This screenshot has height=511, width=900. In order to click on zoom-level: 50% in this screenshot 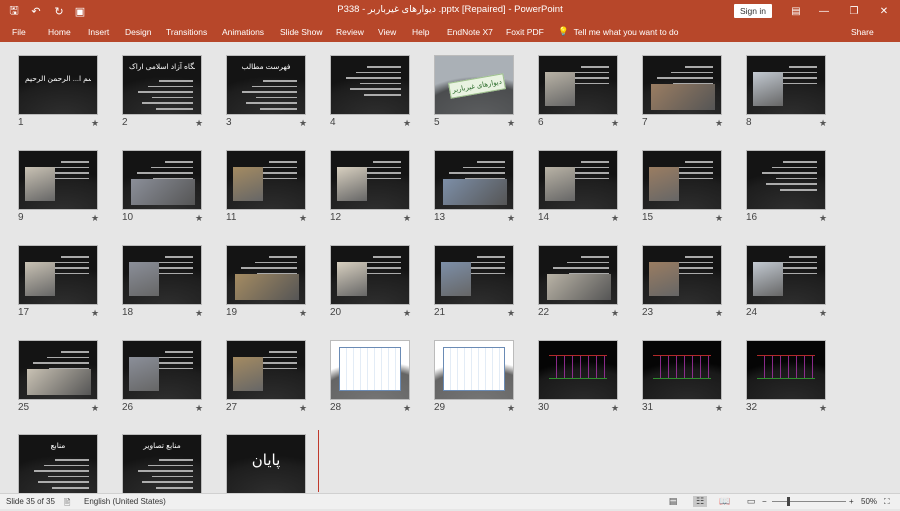, I will do `click(869, 501)`.